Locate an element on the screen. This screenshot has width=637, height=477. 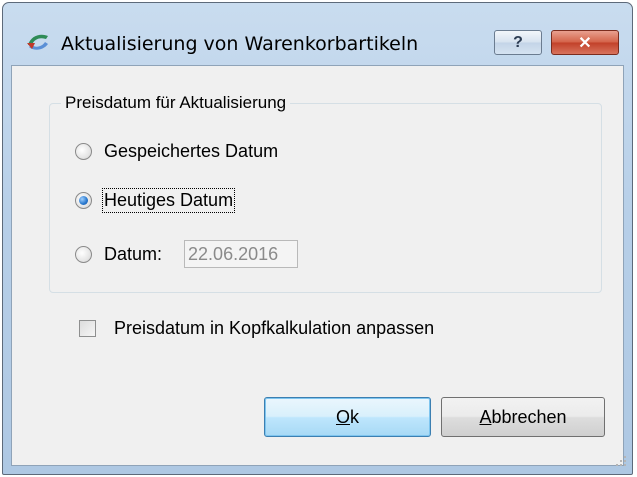
question-icon: ? is located at coordinates (518, 42).